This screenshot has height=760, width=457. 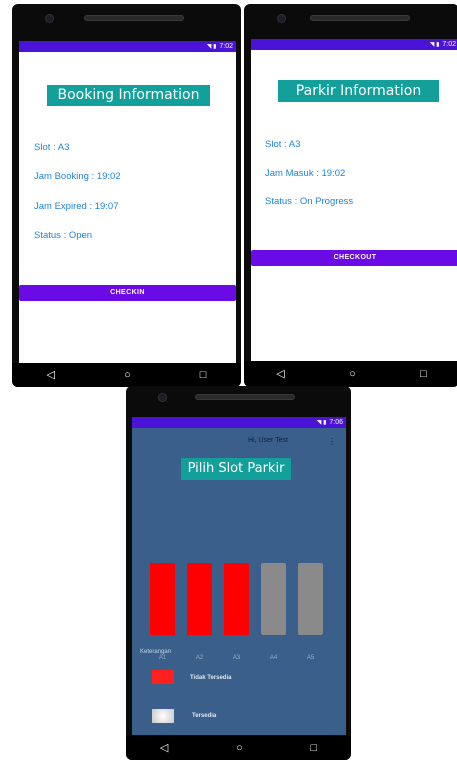 What do you see at coordinates (305, 173) in the screenshot?
I see `jam-masuk-text: Jam Masuk : 19:02` at bounding box center [305, 173].